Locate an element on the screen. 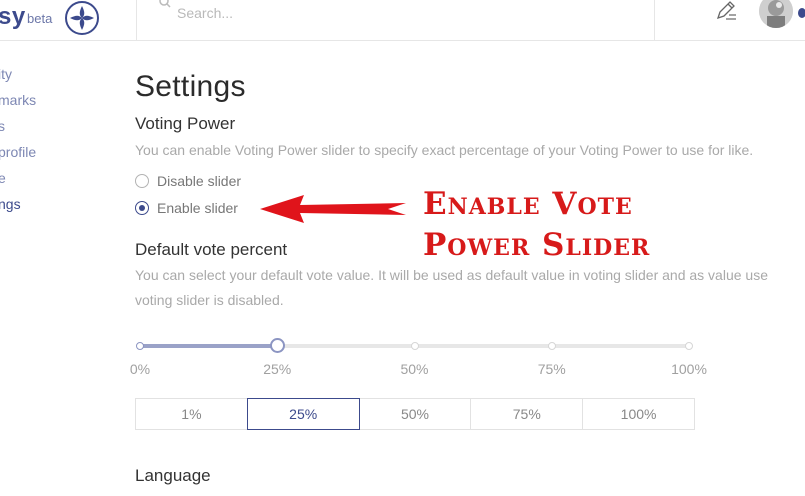 This screenshot has width=805, height=496. user-avatar-icon is located at coordinates (776, 14).